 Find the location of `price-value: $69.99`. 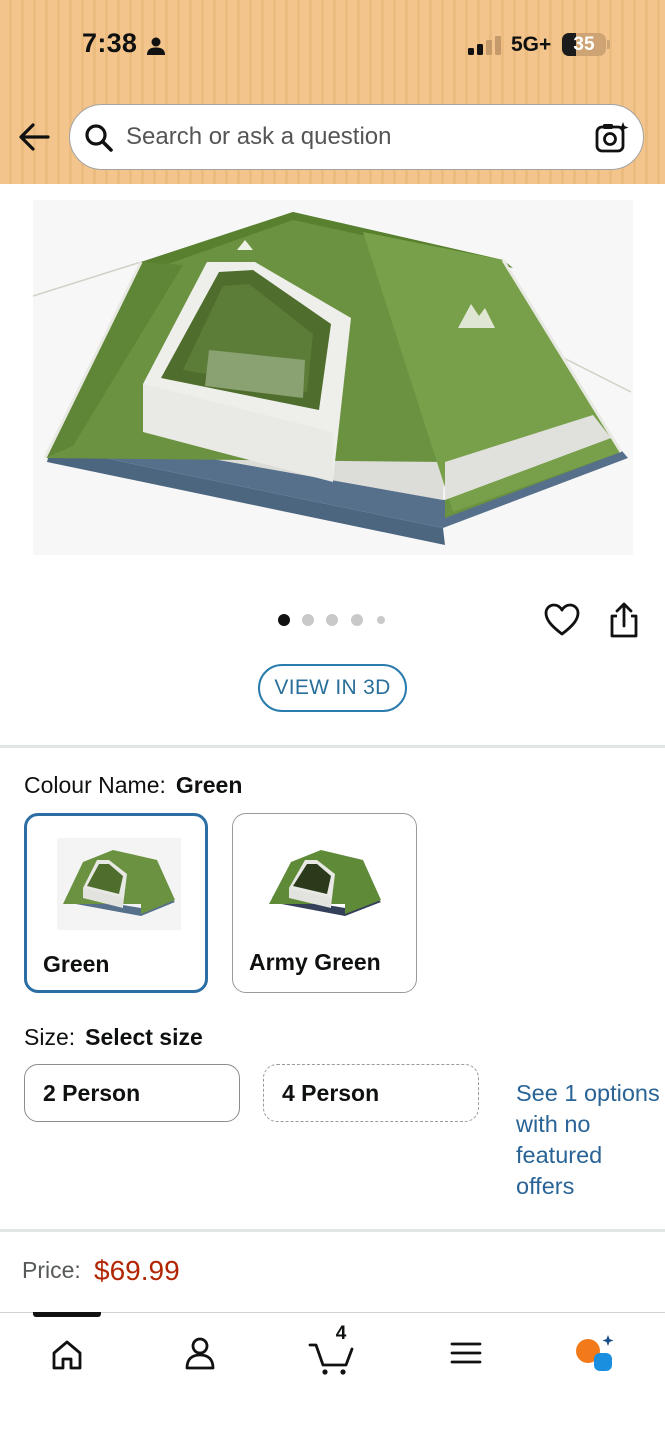

price-value: $69.99 is located at coordinates (137, 1270).